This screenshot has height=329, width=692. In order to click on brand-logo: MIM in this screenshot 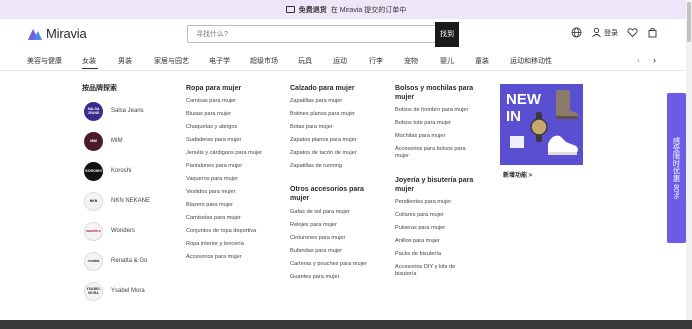, I will do `click(93, 141)`.